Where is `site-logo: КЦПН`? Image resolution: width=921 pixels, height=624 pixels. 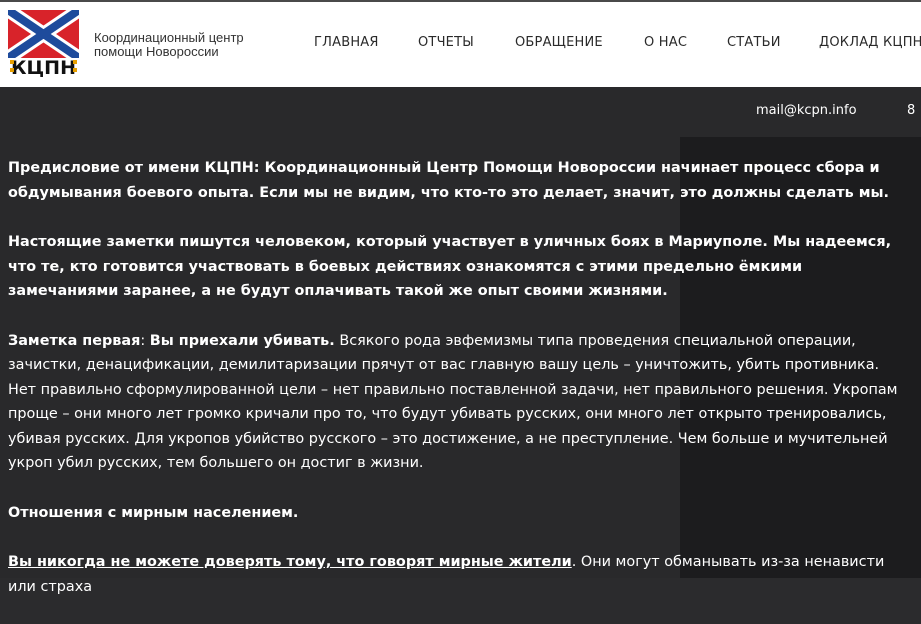
site-logo: КЦПН is located at coordinates (43, 44).